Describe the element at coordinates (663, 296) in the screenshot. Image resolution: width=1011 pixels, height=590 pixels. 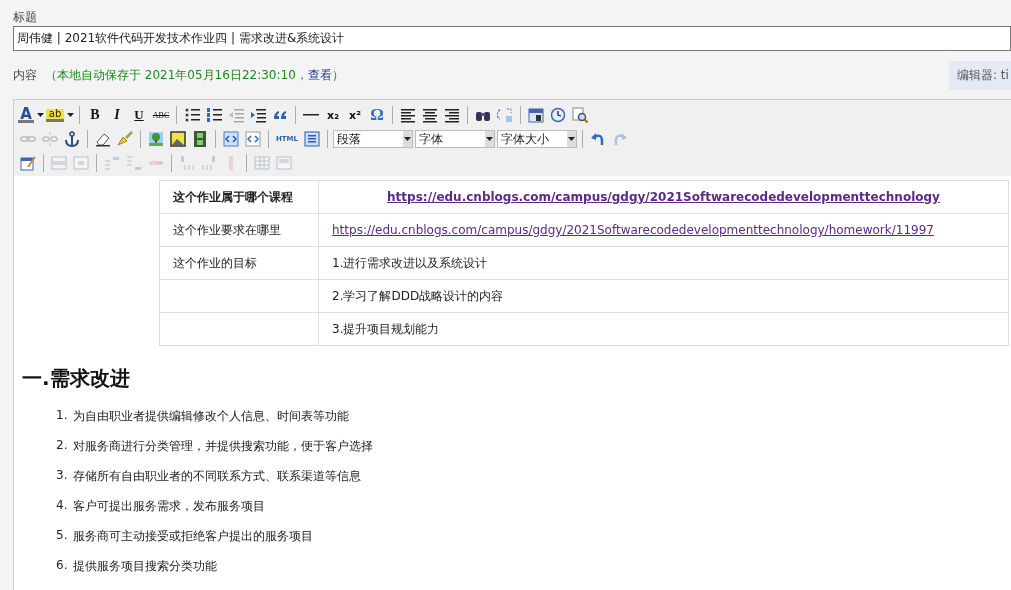
I see `table-cell: 2.学习了解DDD战略设计的内容` at that location.